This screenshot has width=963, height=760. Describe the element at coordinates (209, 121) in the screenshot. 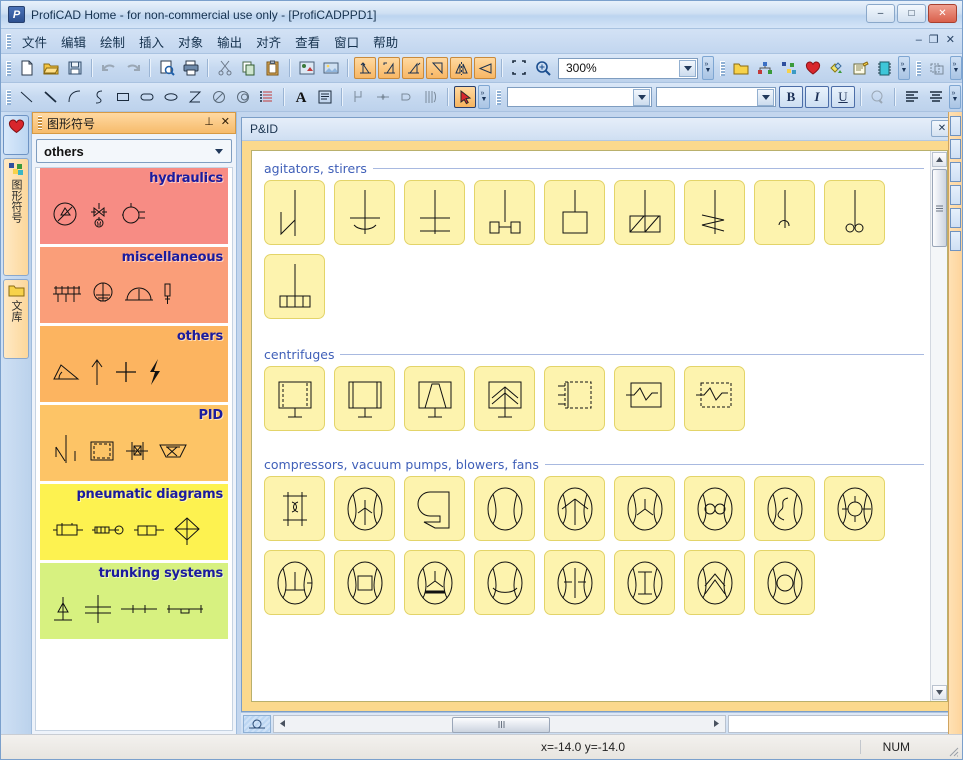

I see `pin-icon: ⊥` at that location.